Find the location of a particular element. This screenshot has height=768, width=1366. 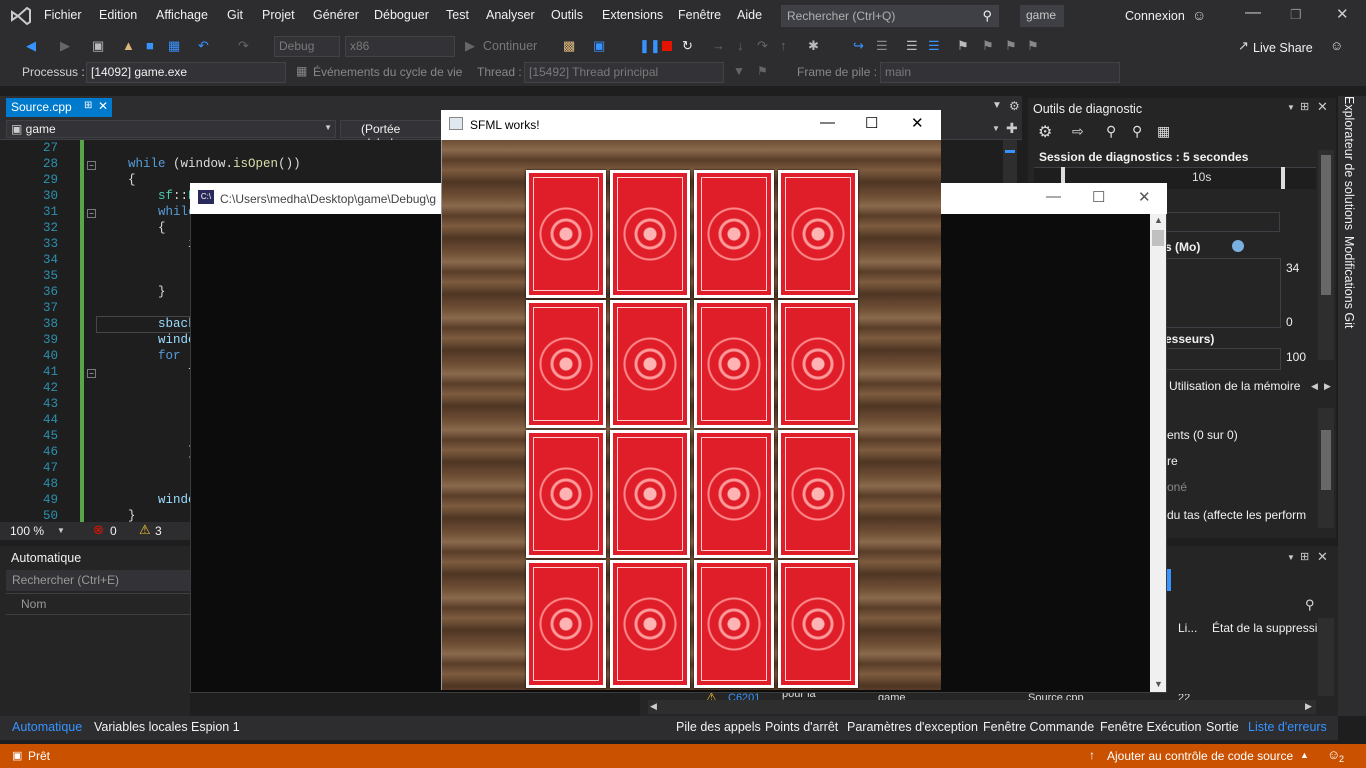

source-control-button: Ajouter au contrôle de code source is located at coordinates (1200, 756).